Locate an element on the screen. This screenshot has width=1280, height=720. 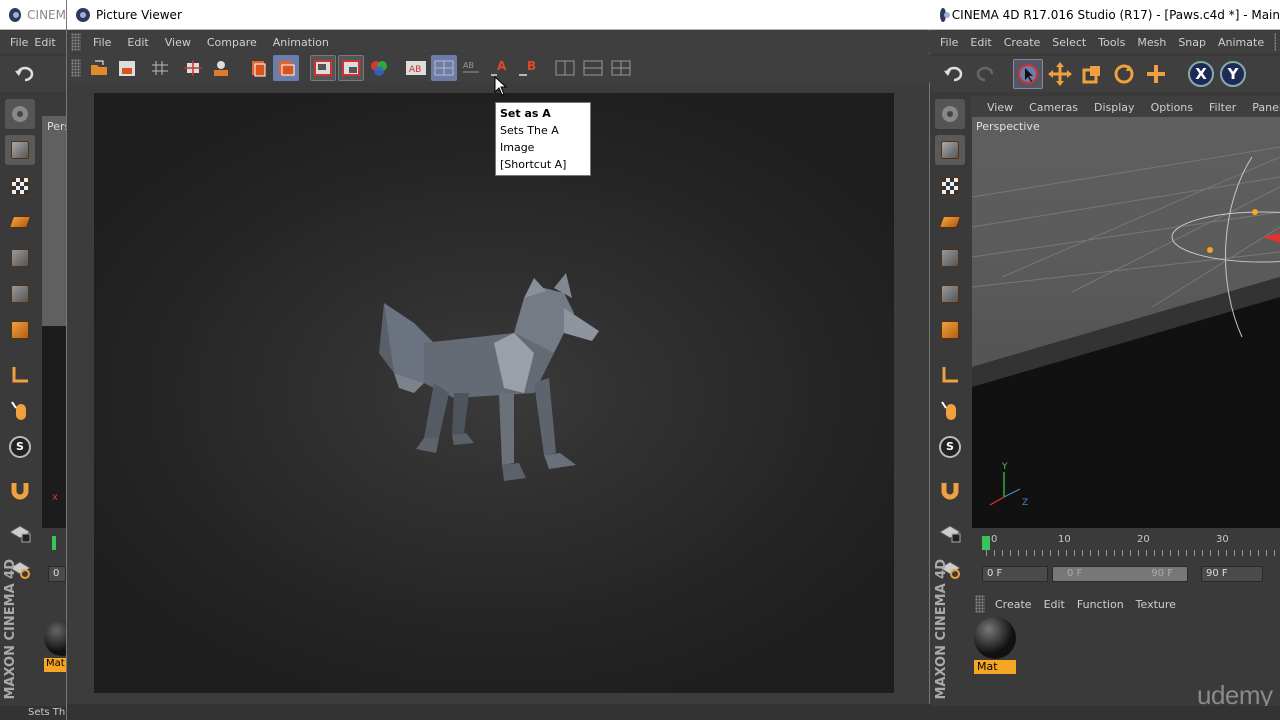
pv-menu-animation: Animation is located at coordinates (301, 42).